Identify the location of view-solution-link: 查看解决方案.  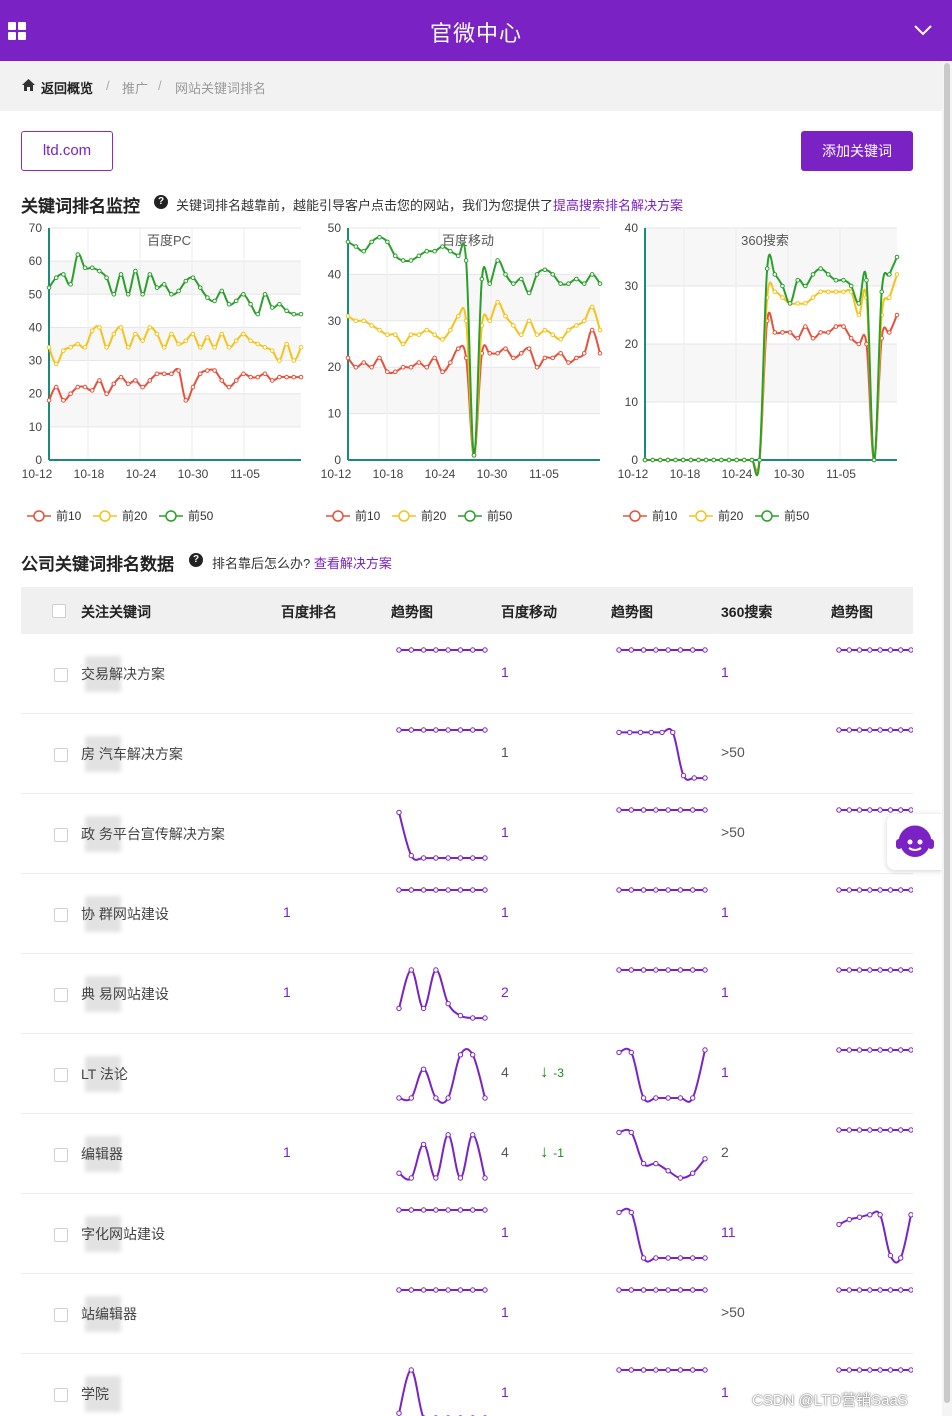
(353, 563).